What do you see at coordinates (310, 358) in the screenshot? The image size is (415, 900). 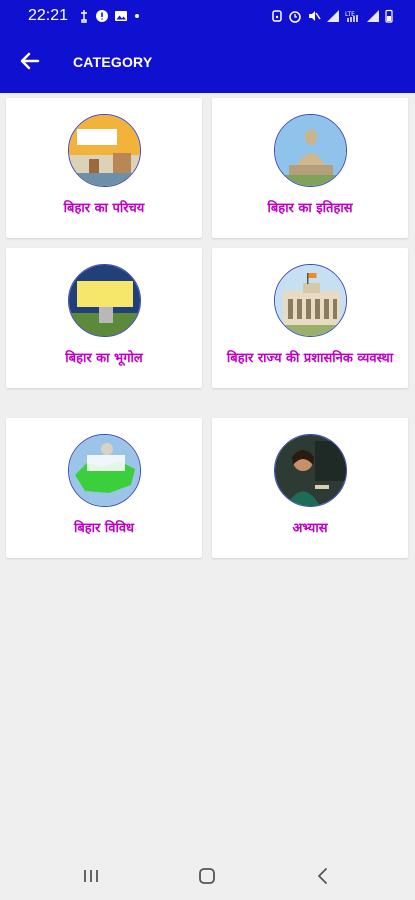 I see `category-label: बिहार राज्य की प्रशासनिक व्यवस्था` at bounding box center [310, 358].